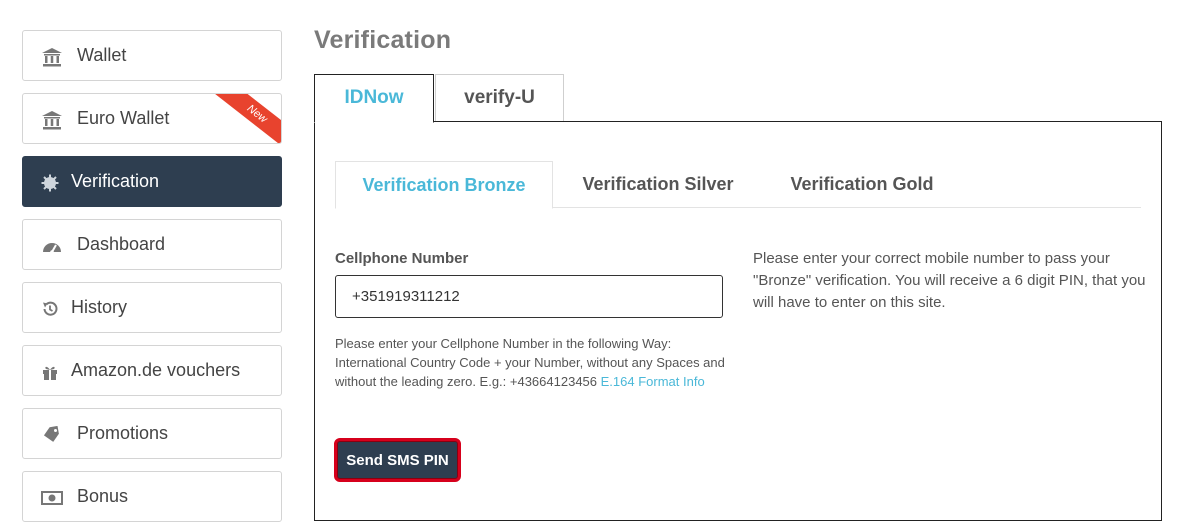  Describe the element at coordinates (123, 118) in the screenshot. I see `sidebar-item-label: Euro Wallet` at that location.